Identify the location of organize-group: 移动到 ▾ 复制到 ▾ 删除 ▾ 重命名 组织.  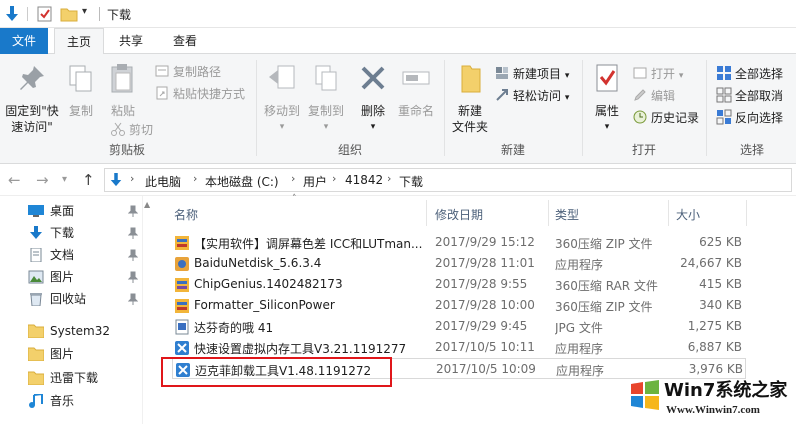
(350, 110).